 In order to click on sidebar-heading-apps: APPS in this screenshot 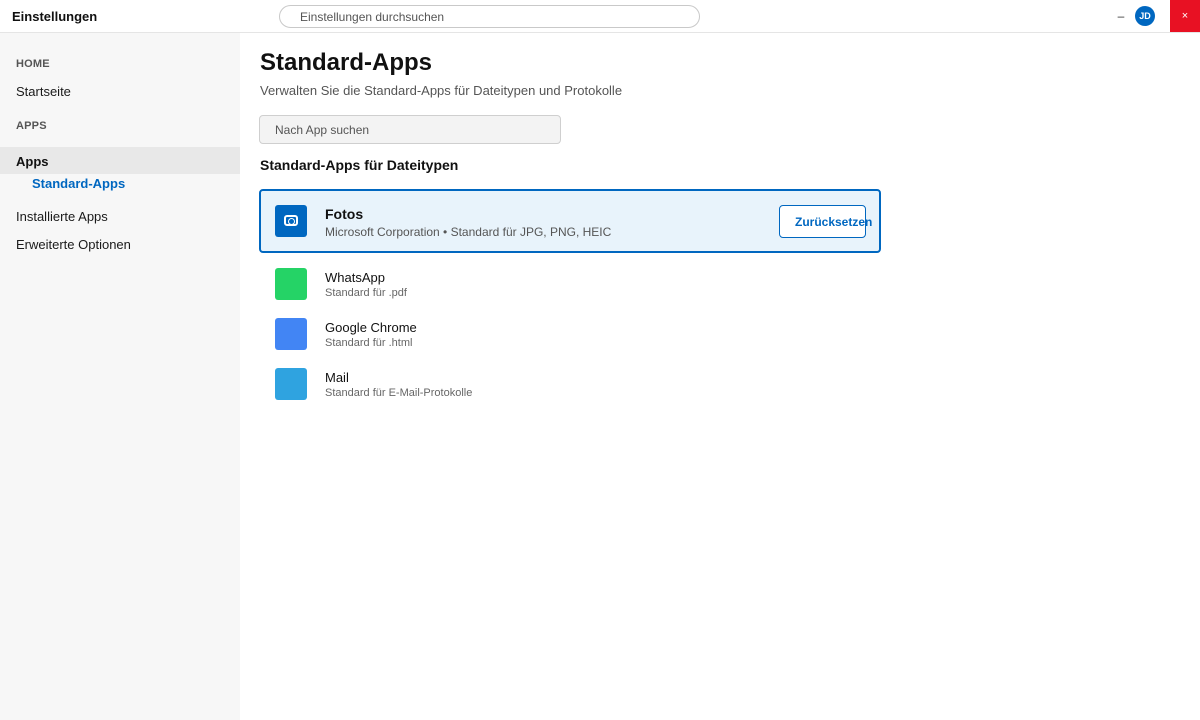, I will do `click(31, 126)`.